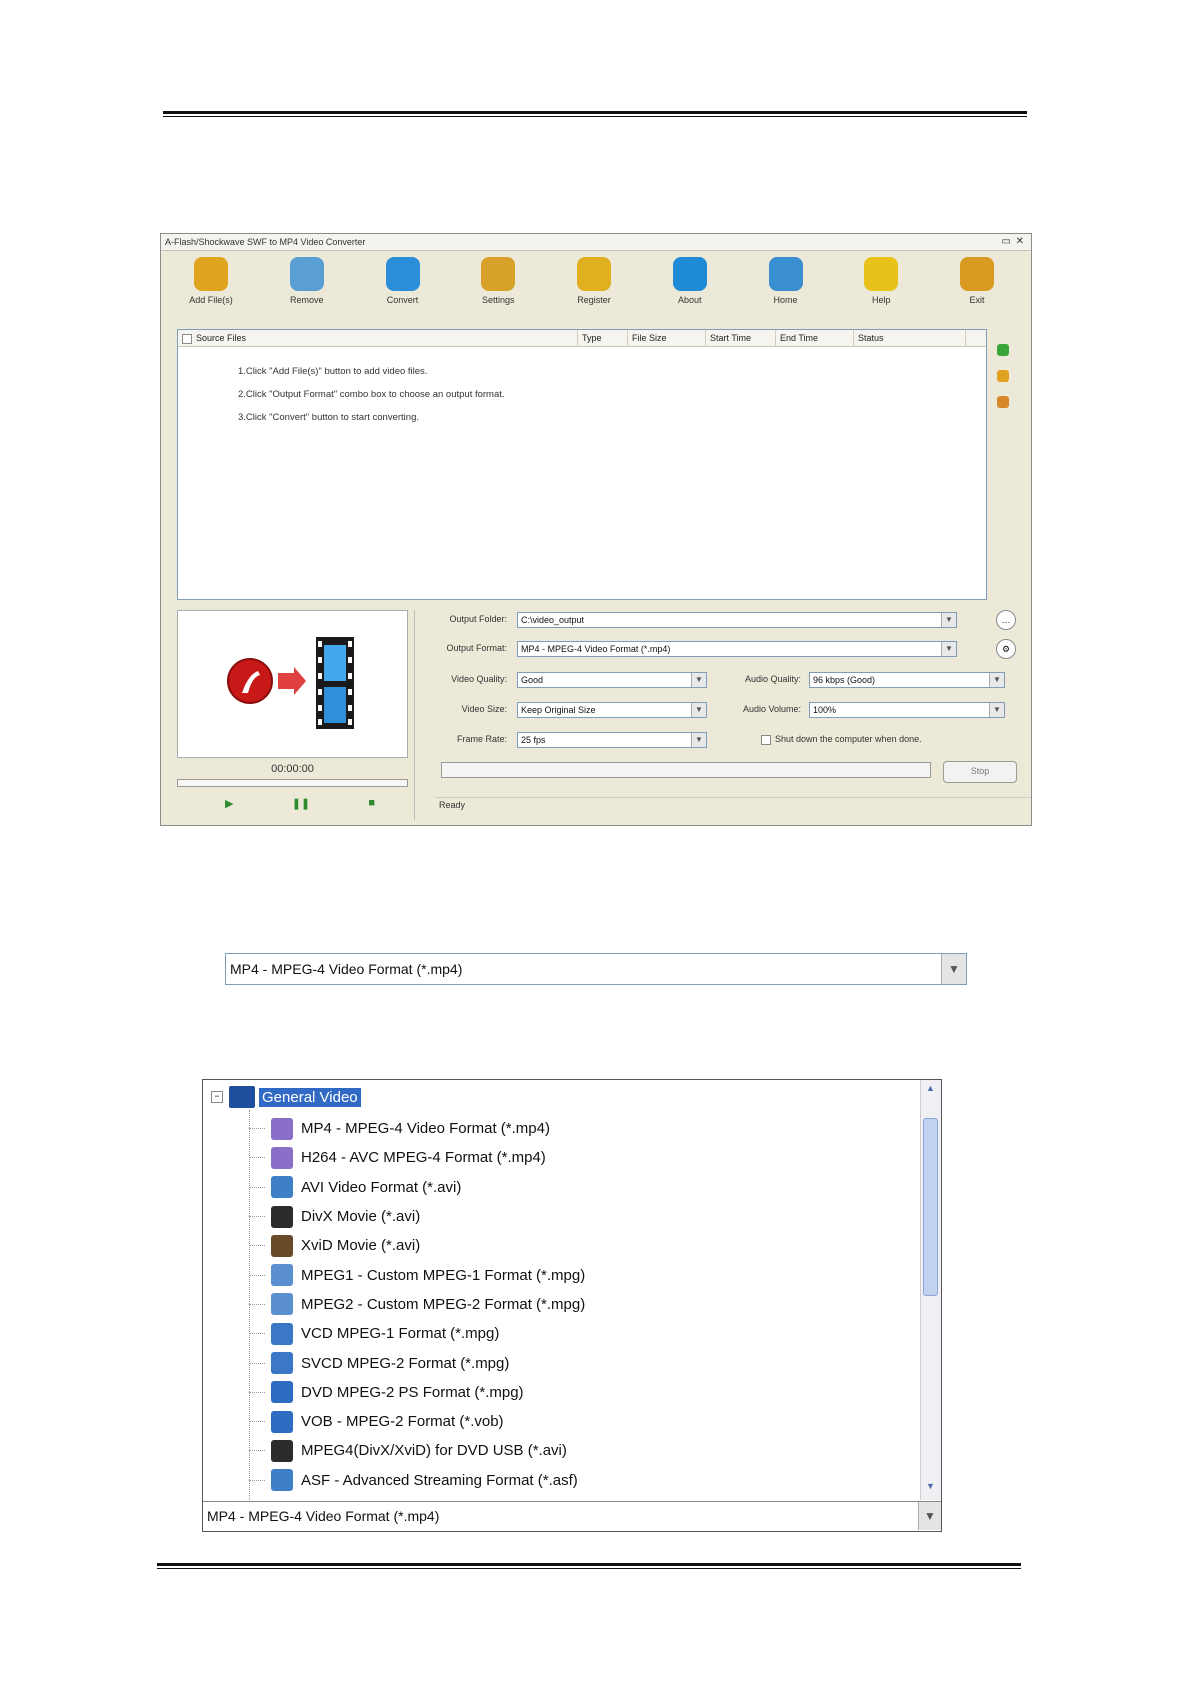 Image resolution: width=1191 pixels, height=1685 pixels. What do you see at coordinates (402, 300) in the screenshot?
I see `convert-label: Convert` at bounding box center [402, 300].